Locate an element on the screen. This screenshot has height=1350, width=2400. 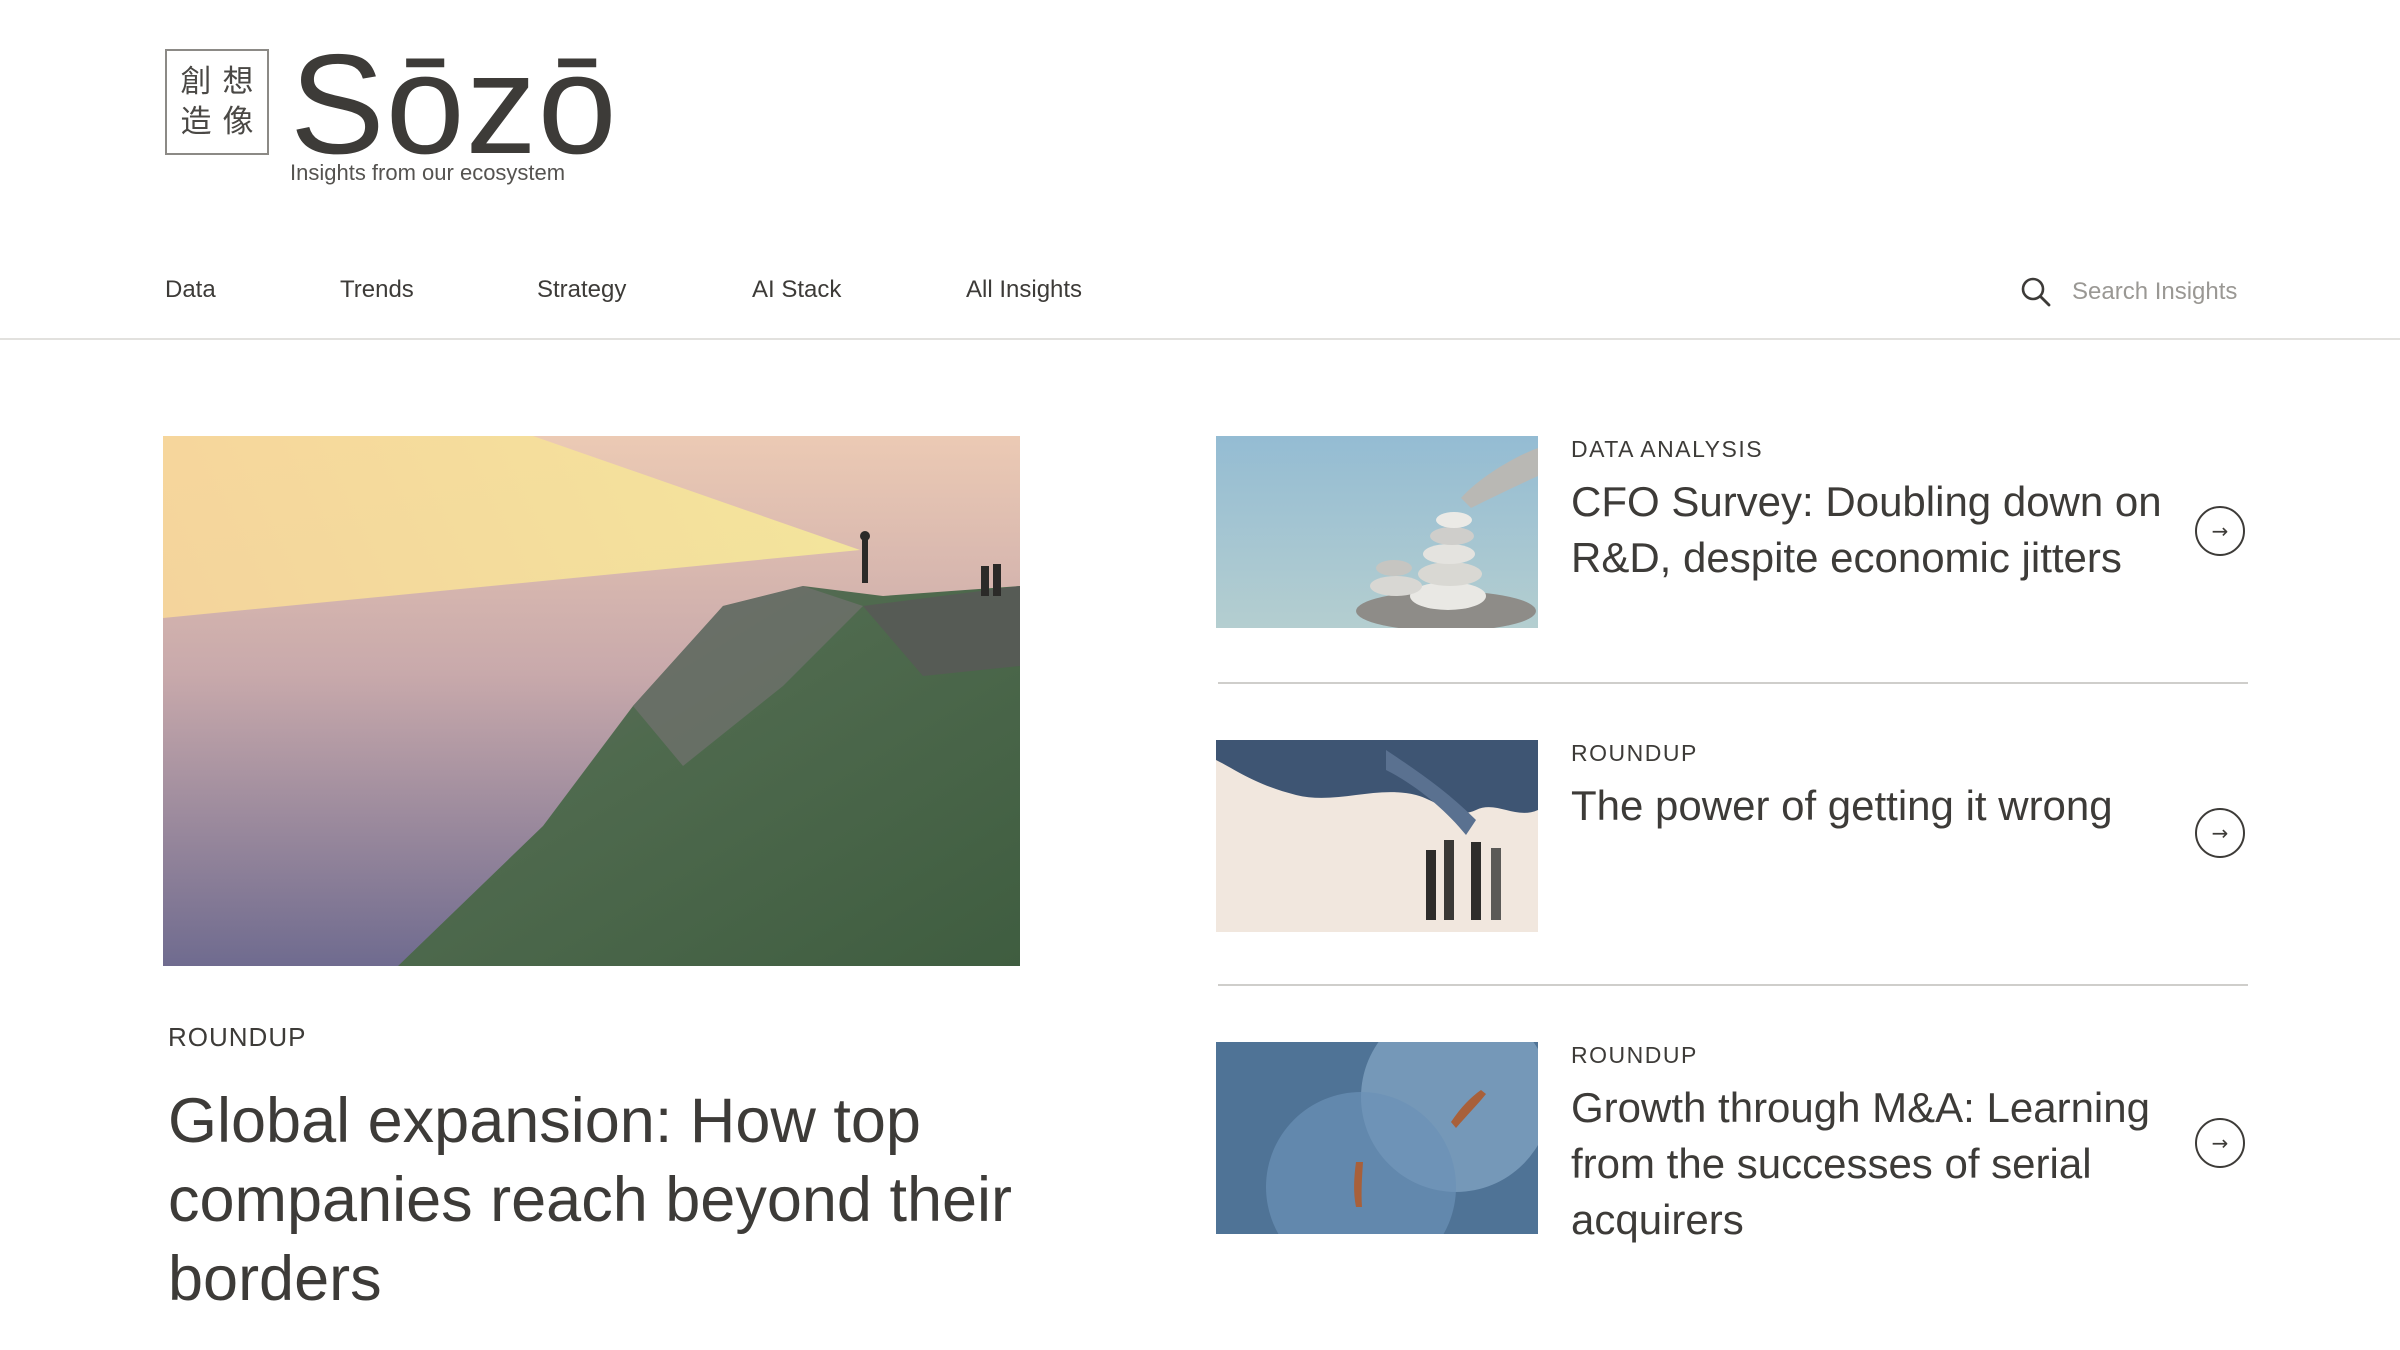
hero-image is located at coordinates (591, 701).